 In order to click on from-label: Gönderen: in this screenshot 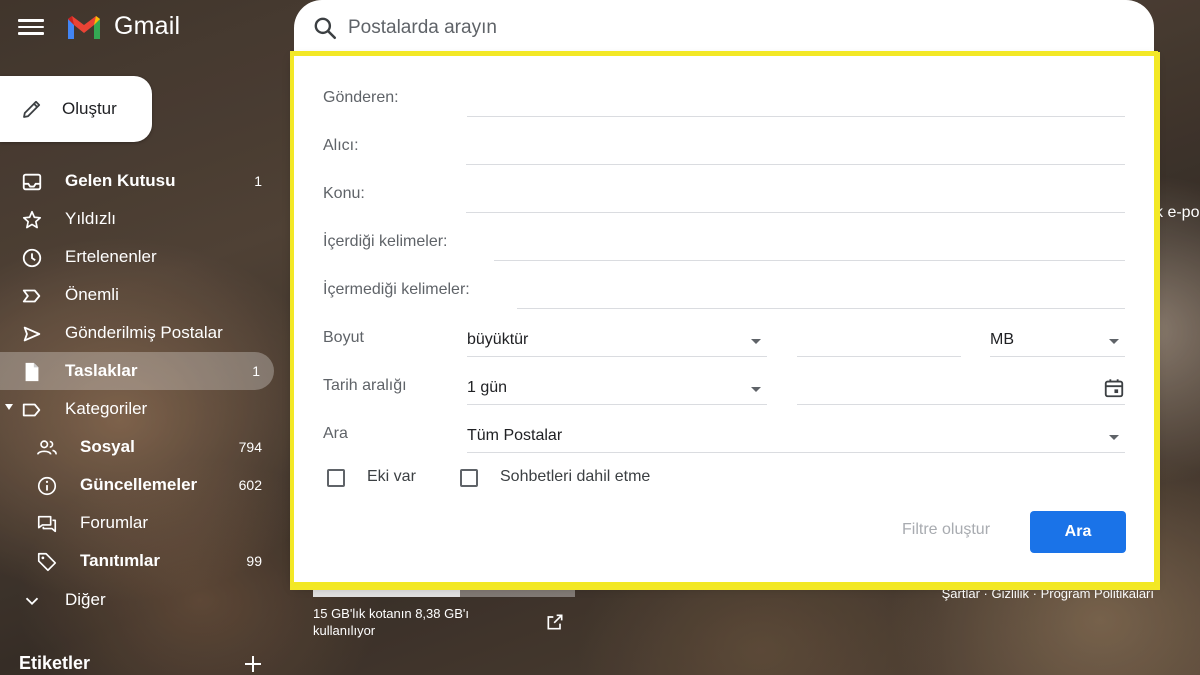, I will do `click(361, 97)`.